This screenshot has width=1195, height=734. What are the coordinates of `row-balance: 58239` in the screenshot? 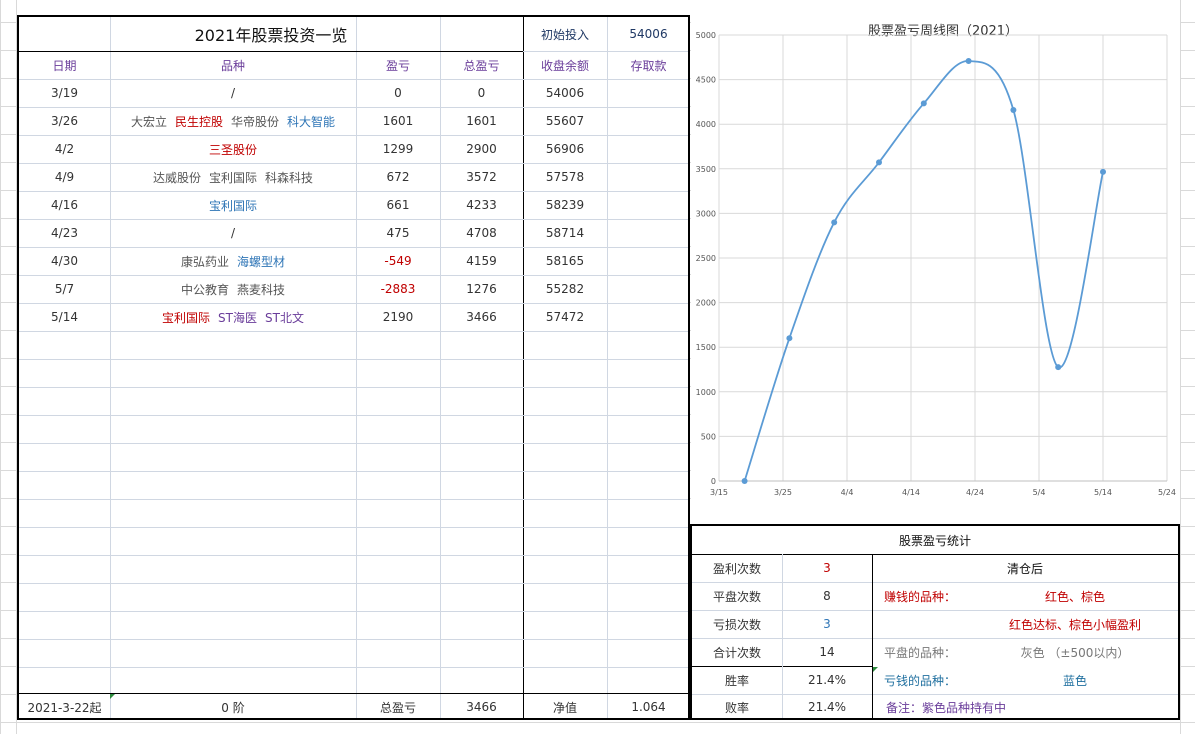 It's located at (565, 205).